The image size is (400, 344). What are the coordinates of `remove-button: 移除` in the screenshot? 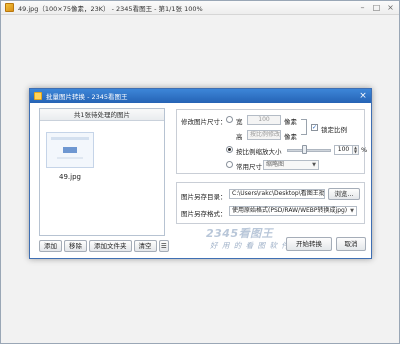 It's located at (75, 246).